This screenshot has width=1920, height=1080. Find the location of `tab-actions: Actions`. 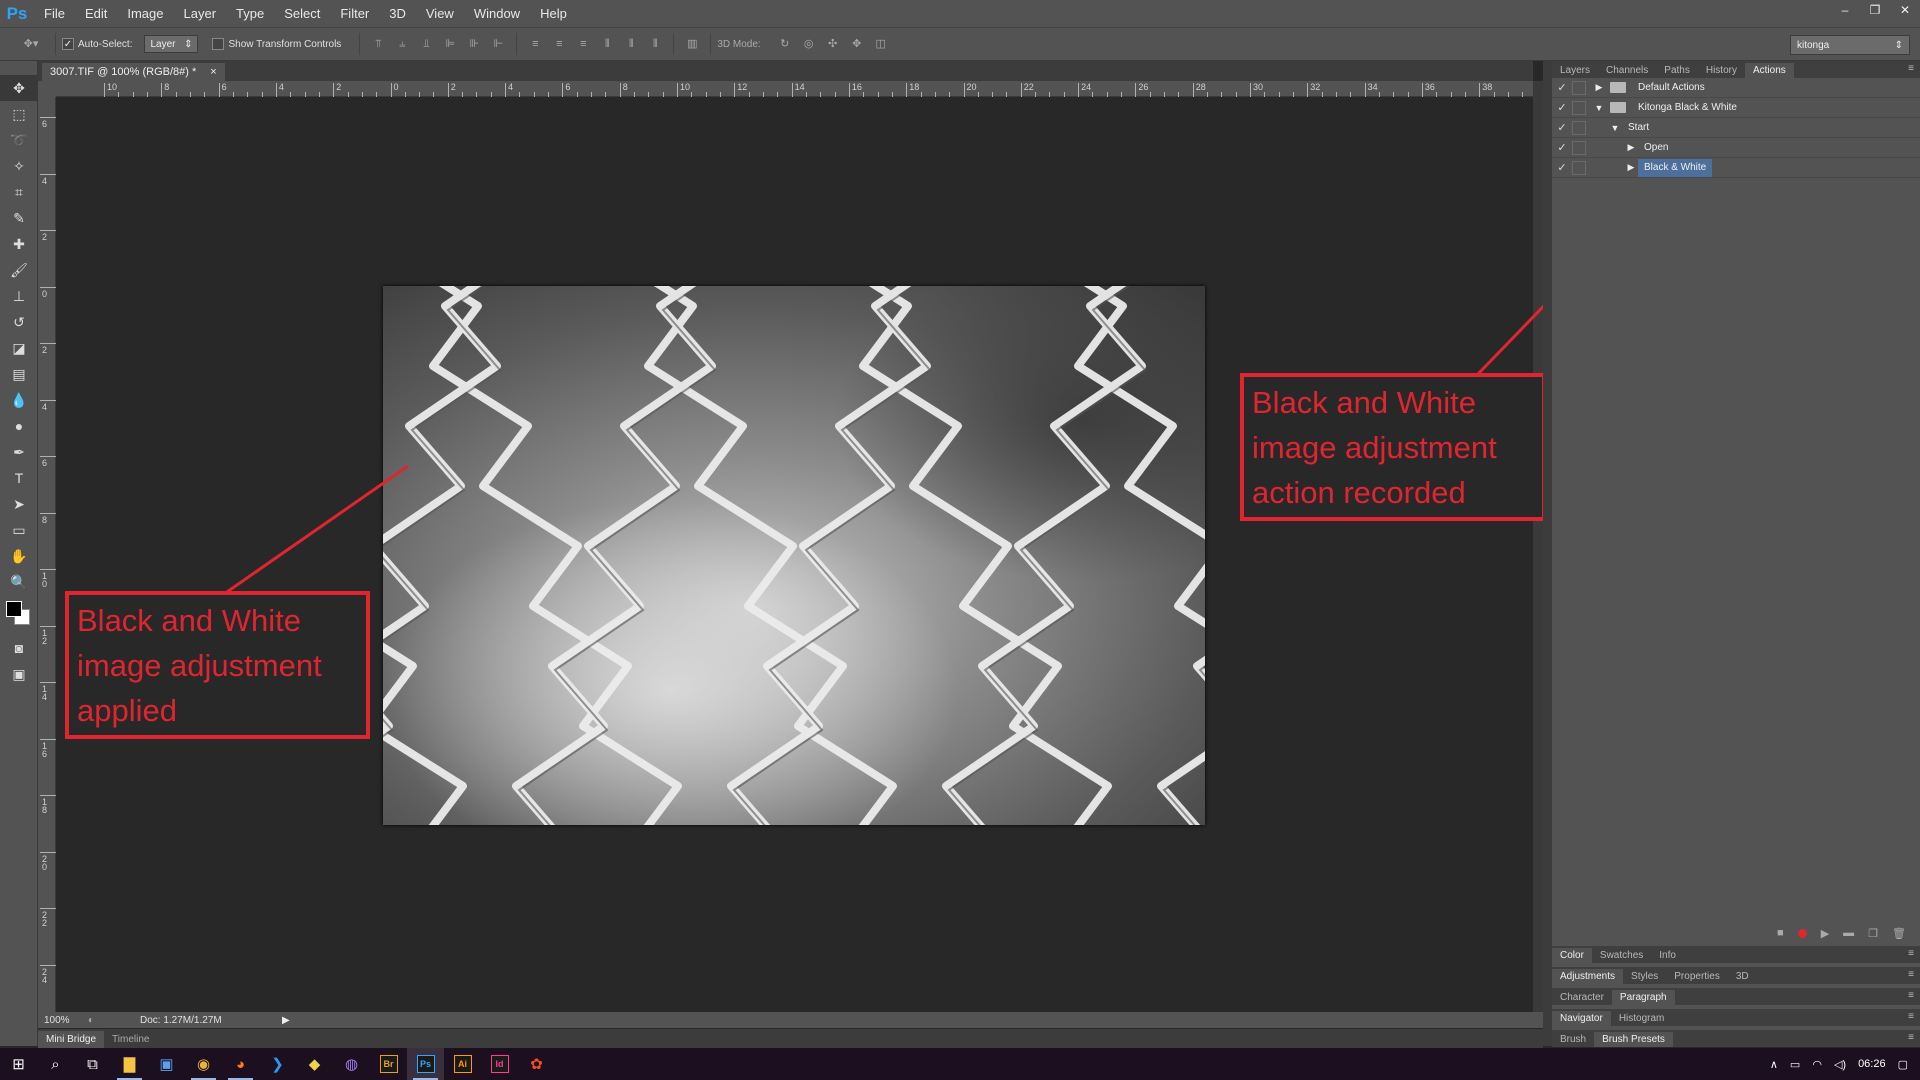

tab-actions: Actions is located at coordinates (1769, 70).